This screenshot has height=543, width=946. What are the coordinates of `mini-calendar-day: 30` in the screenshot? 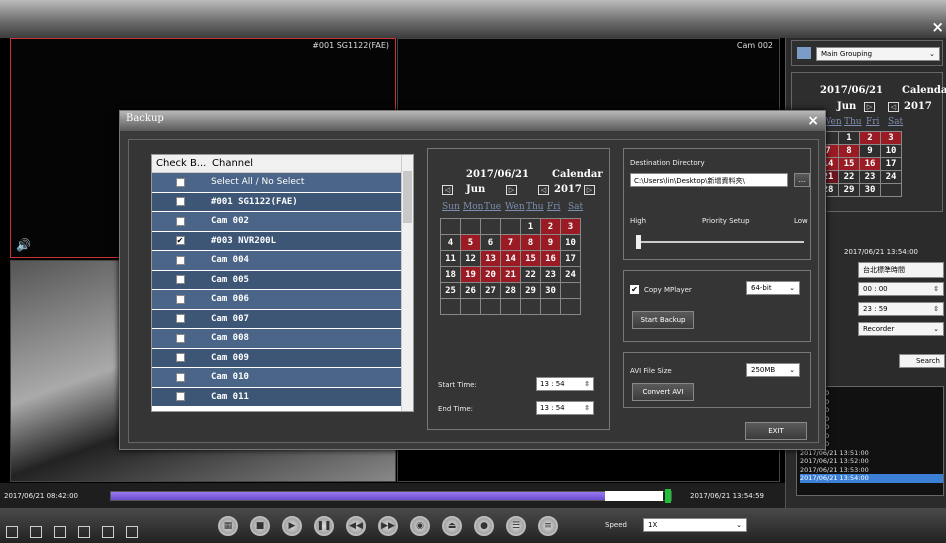 It's located at (870, 190).